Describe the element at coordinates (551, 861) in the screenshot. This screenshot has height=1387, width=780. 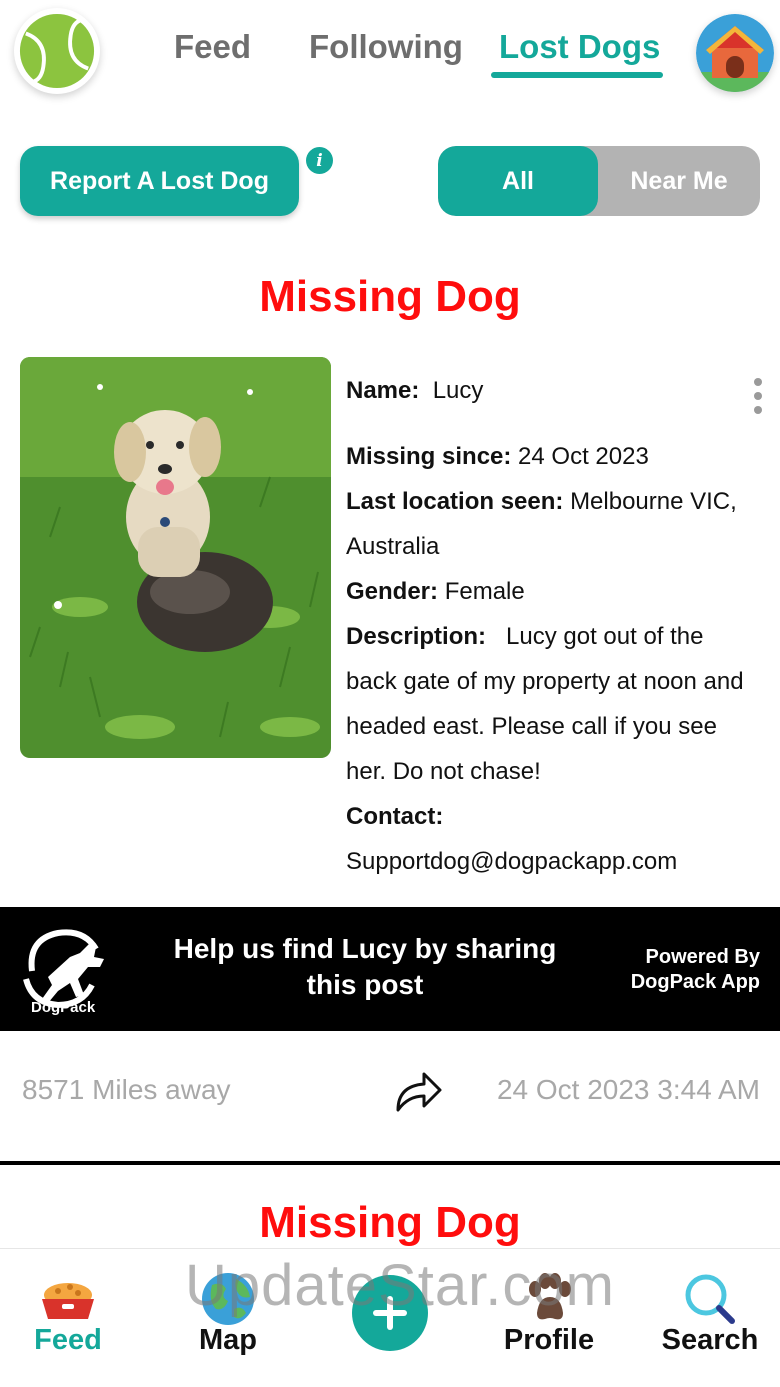
I see `contact-email: Supportdog@dogpackapp.com` at that location.